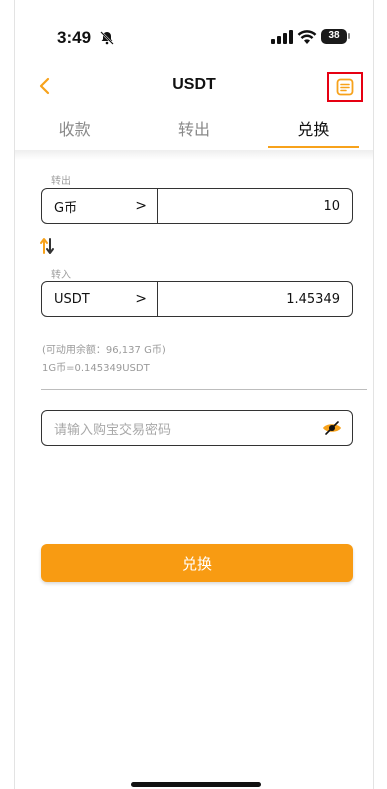  What do you see at coordinates (74, 37) in the screenshot?
I see `status-time: 3:49` at bounding box center [74, 37].